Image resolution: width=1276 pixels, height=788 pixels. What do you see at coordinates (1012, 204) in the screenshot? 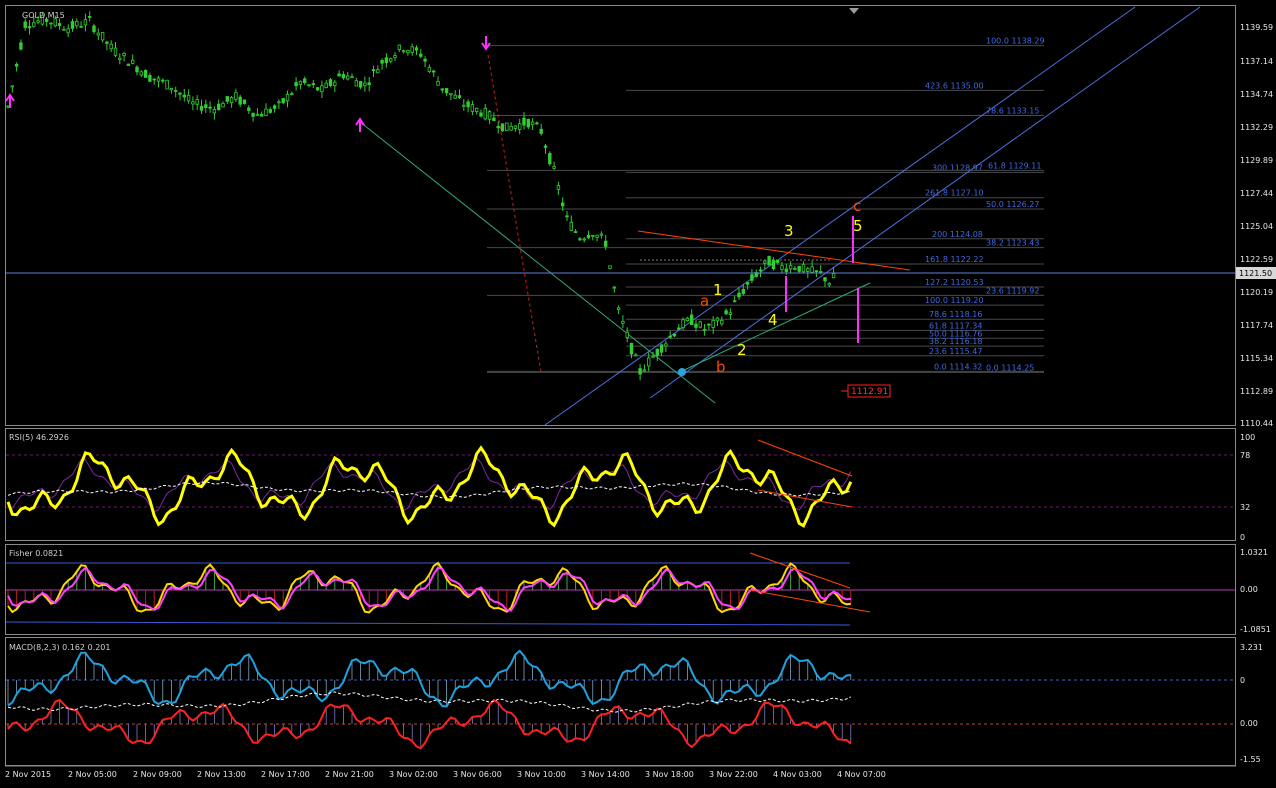
I see `fib-label: 50.0 1126.27` at bounding box center [1012, 204].